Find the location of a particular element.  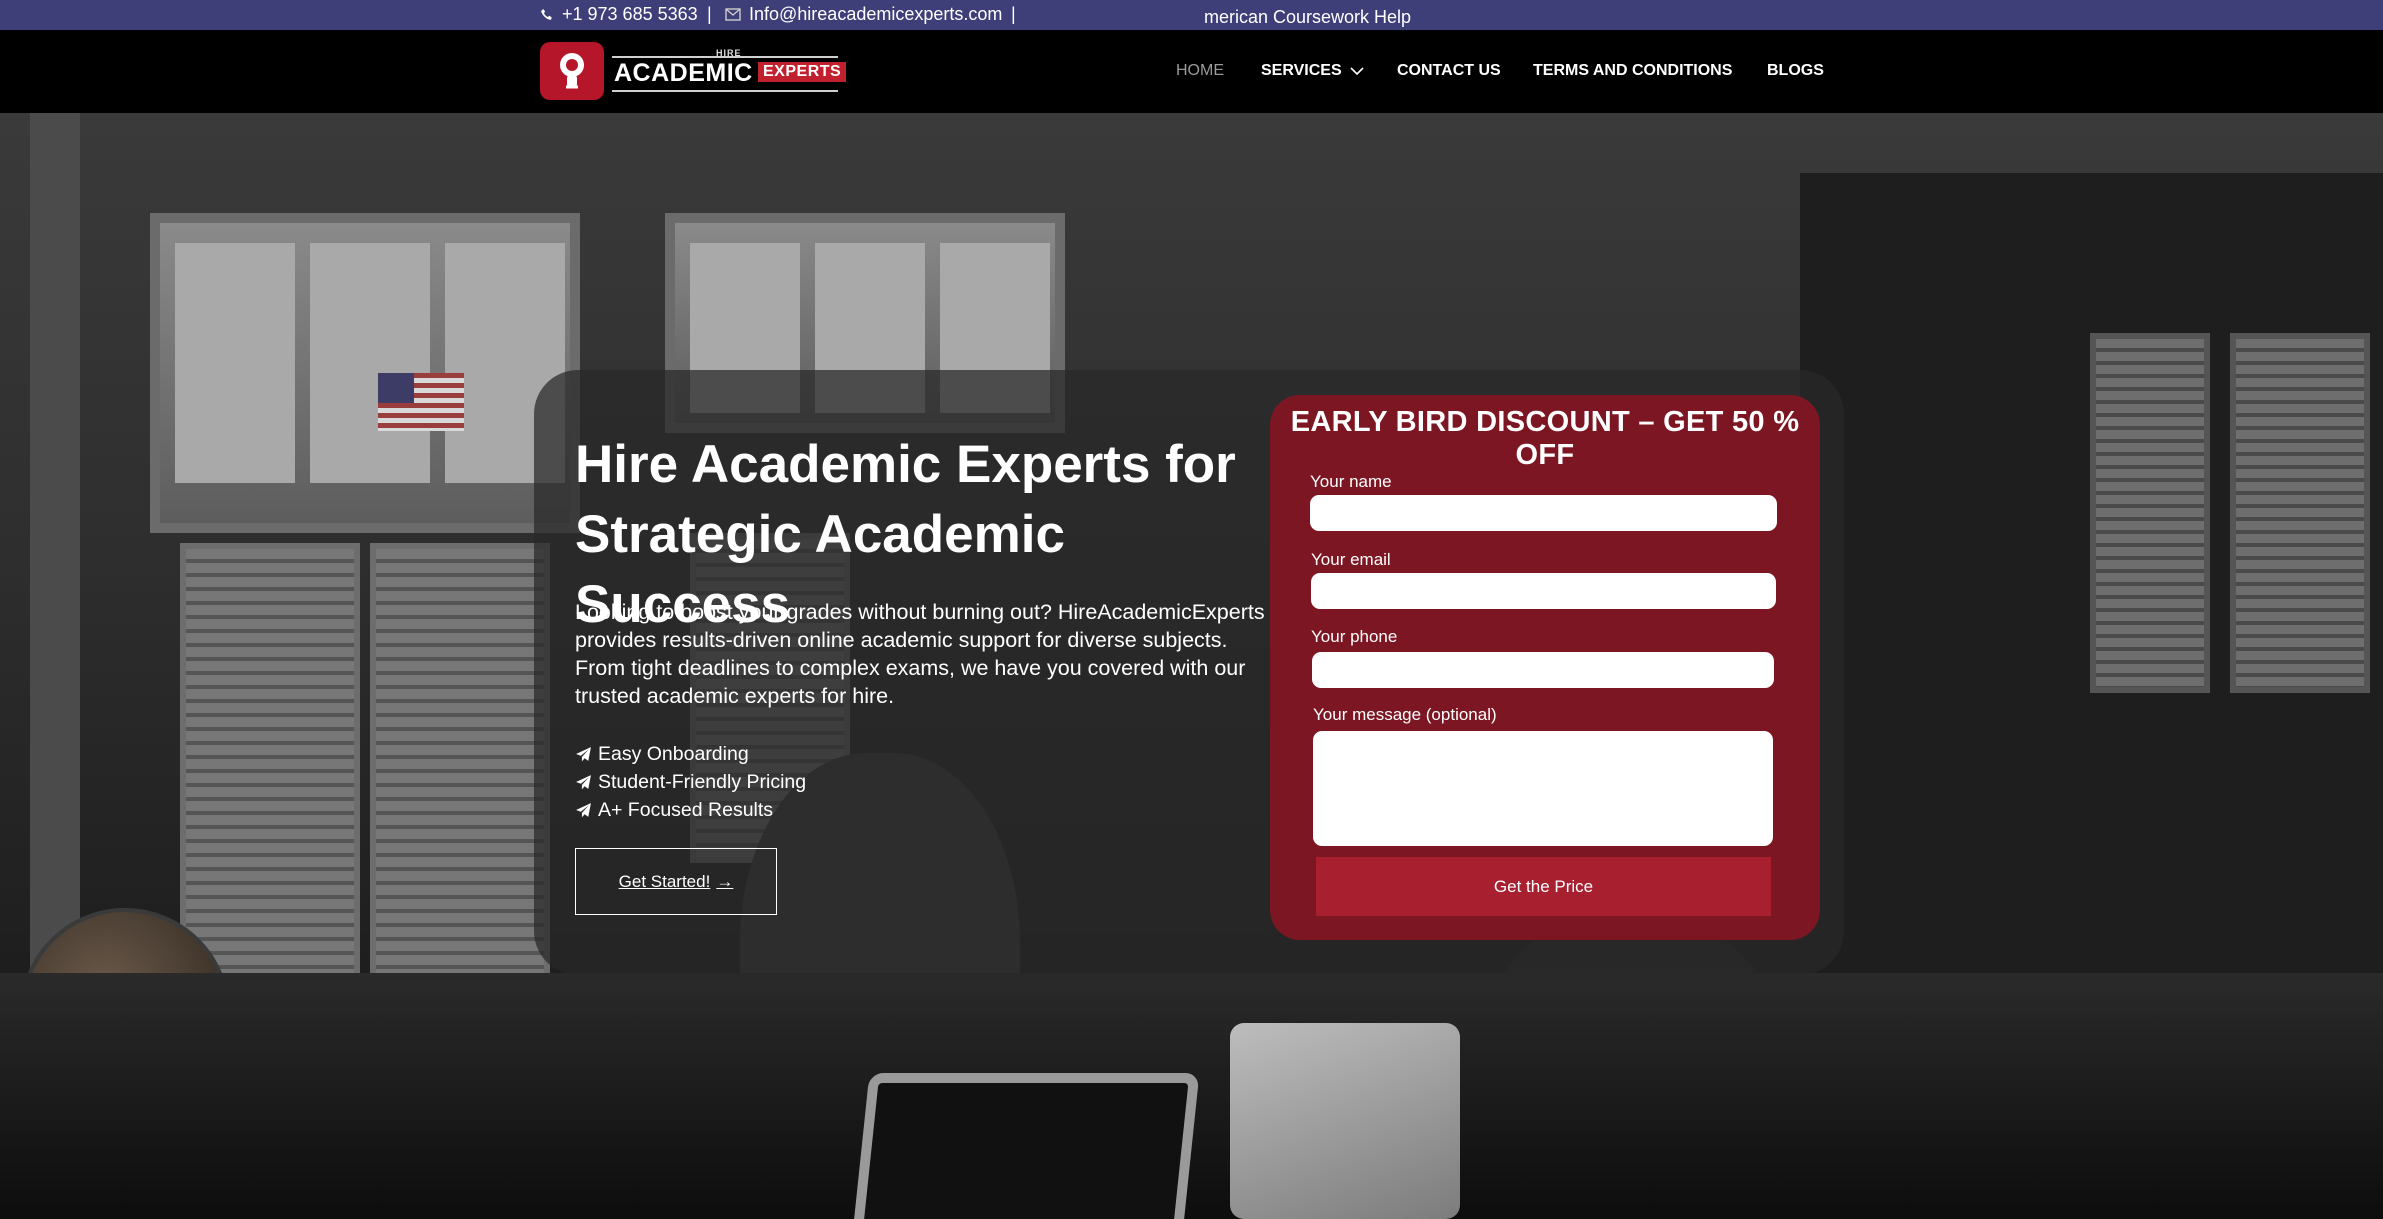

feature-item: Easy Onboarding is located at coordinates (690, 754).